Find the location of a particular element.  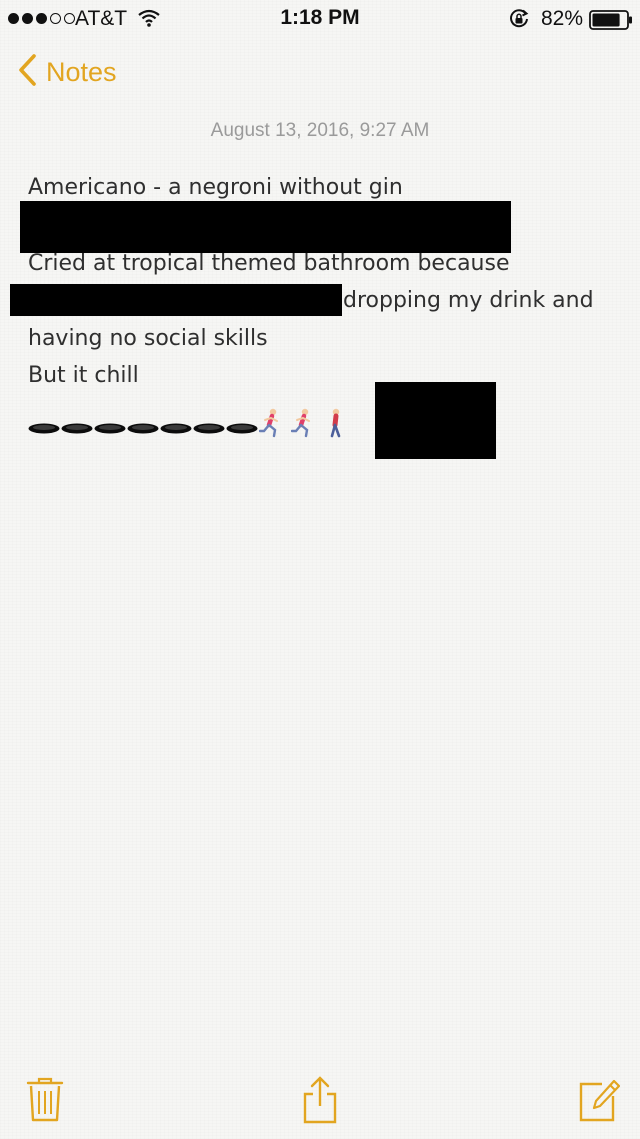

back-label: Notes is located at coordinates (81, 71).